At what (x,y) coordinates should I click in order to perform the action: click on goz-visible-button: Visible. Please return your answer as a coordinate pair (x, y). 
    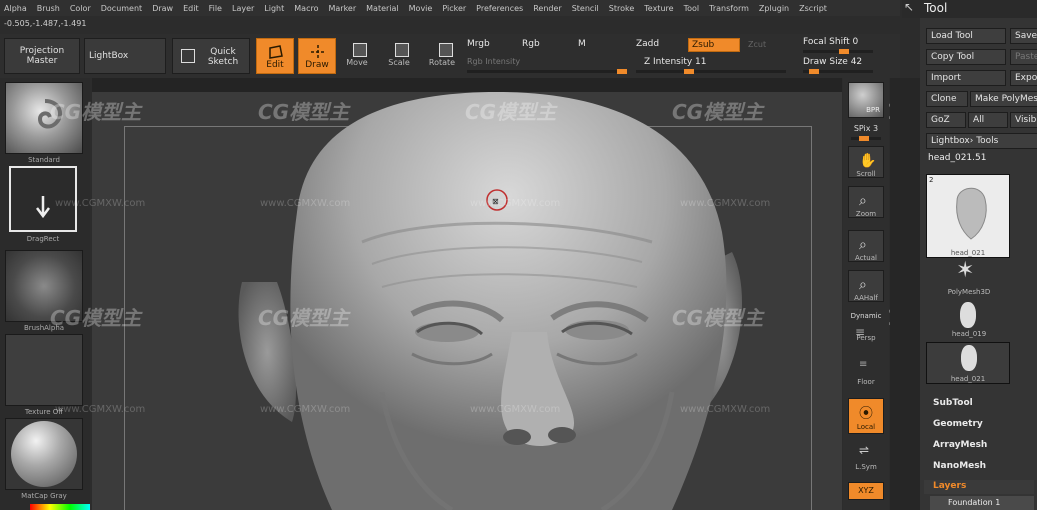
    Looking at the image, I should click on (1023, 120).